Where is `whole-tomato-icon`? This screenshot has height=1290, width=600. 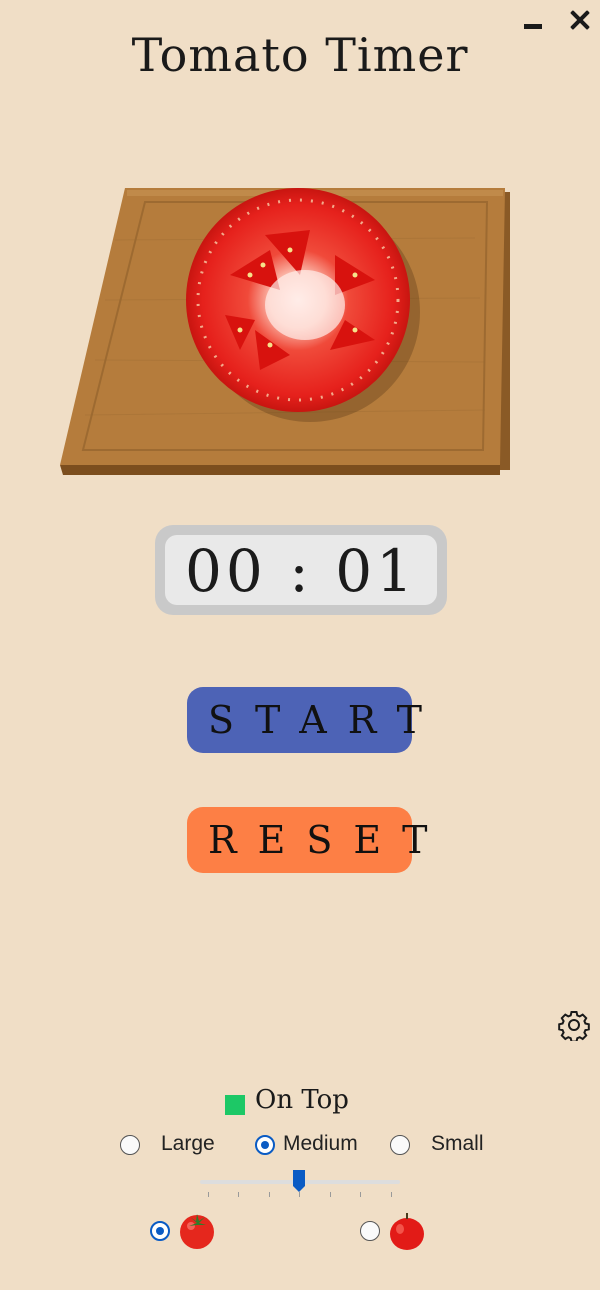
whole-tomato-icon is located at coordinates (197, 1231).